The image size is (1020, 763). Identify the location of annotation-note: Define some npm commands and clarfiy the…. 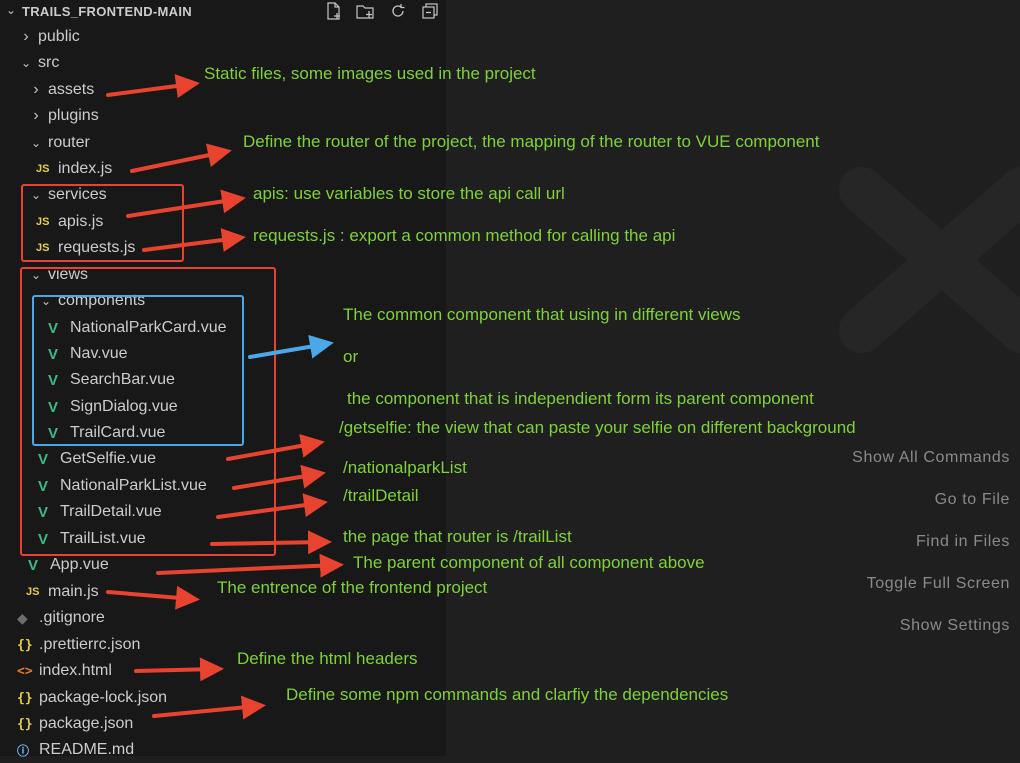
(507, 694).